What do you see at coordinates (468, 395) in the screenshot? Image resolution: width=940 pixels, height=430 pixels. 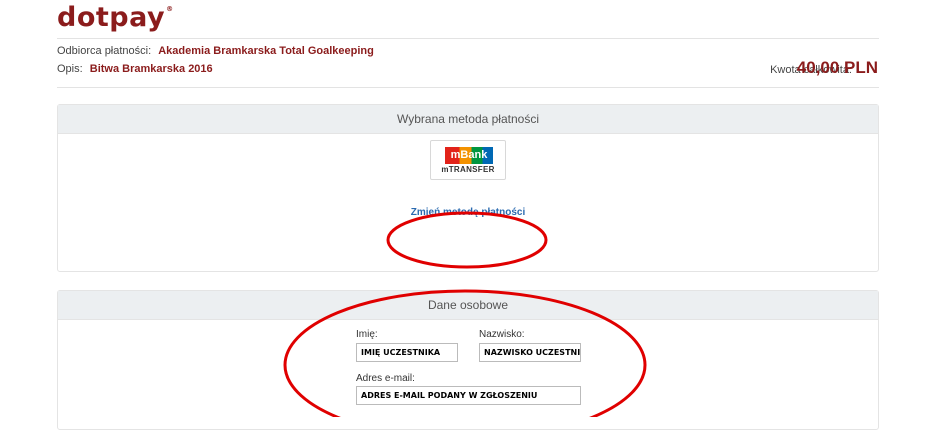 I see `email-field: ADRES E-MAIL PODANY W ZGŁOSZENIU` at bounding box center [468, 395].